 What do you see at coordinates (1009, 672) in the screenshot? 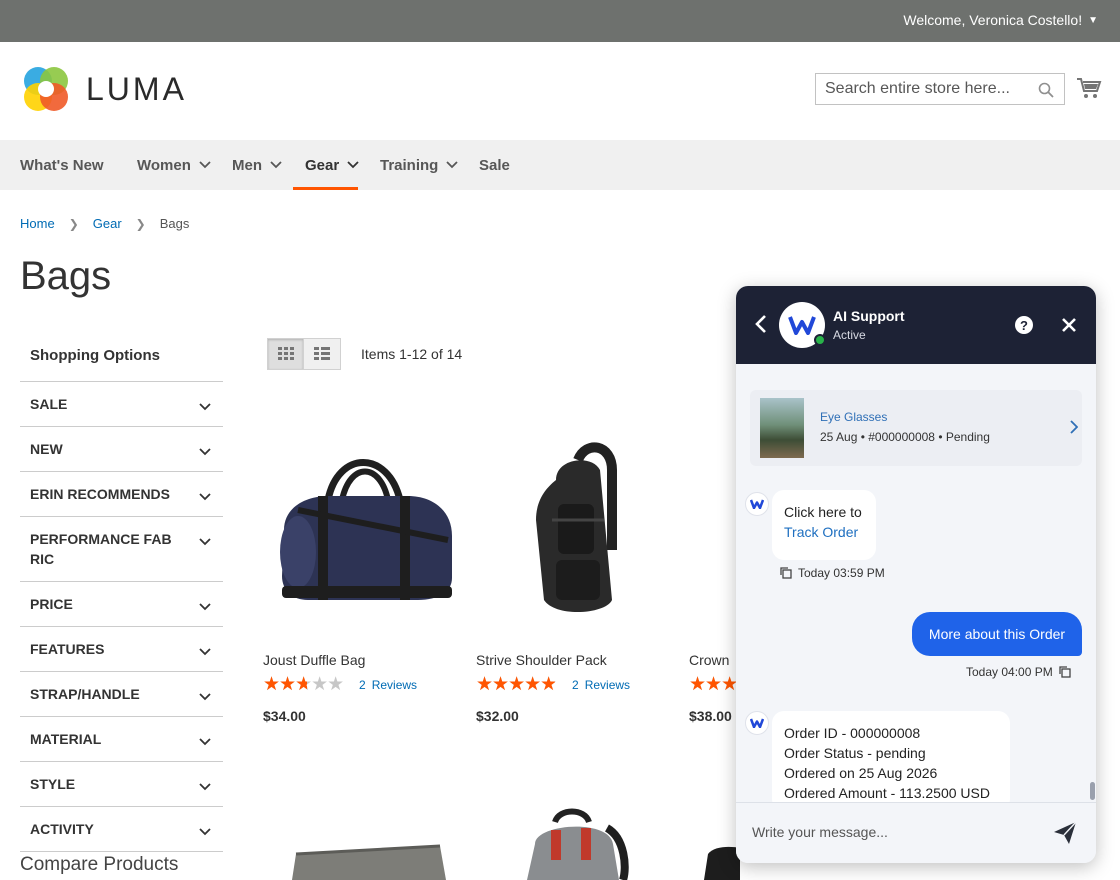
I see `timestamp-text: Today 04:00 PM` at bounding box center [1009, 672].